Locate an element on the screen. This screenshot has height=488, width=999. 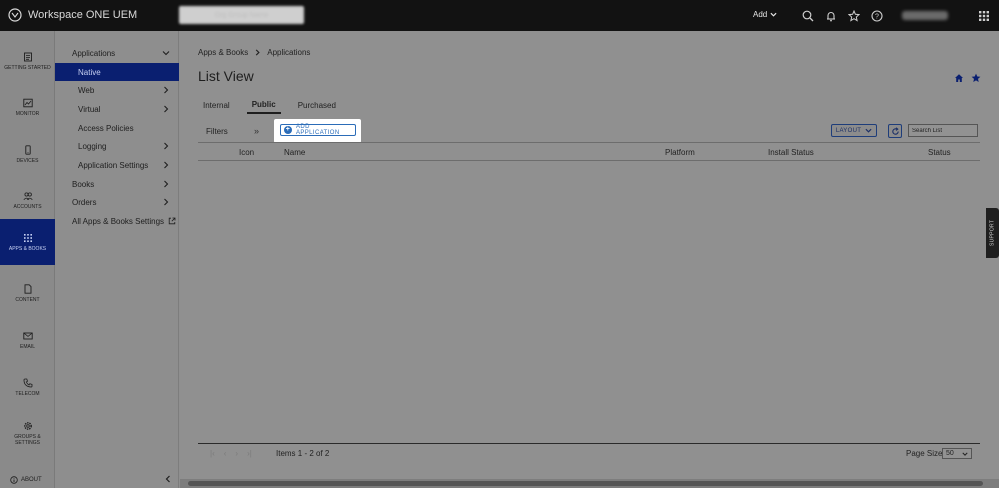
first-page-icon: |‹ is located at coordinates (212, 453).